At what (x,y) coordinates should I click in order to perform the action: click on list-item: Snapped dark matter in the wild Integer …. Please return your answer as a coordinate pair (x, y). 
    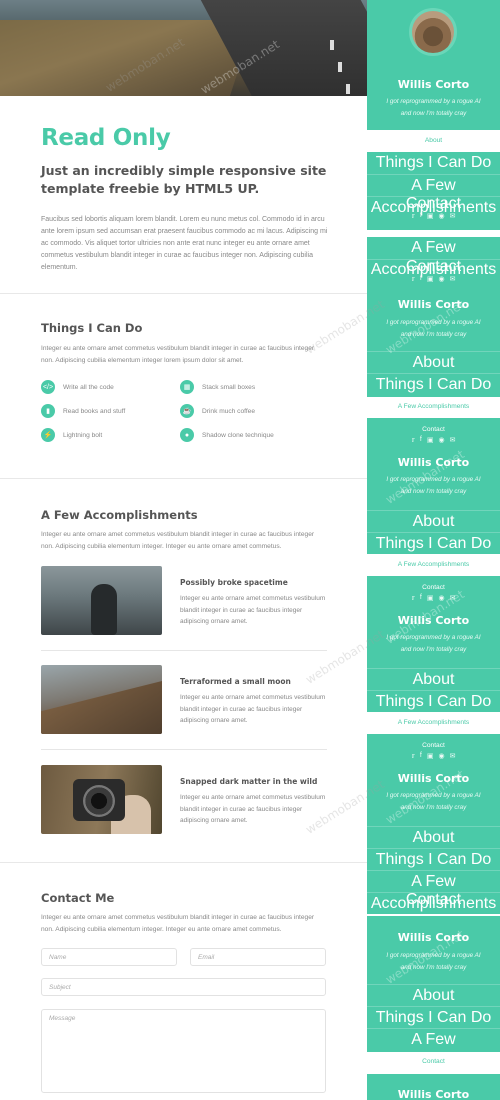
    Looking at the image, I should click on (184, 800).